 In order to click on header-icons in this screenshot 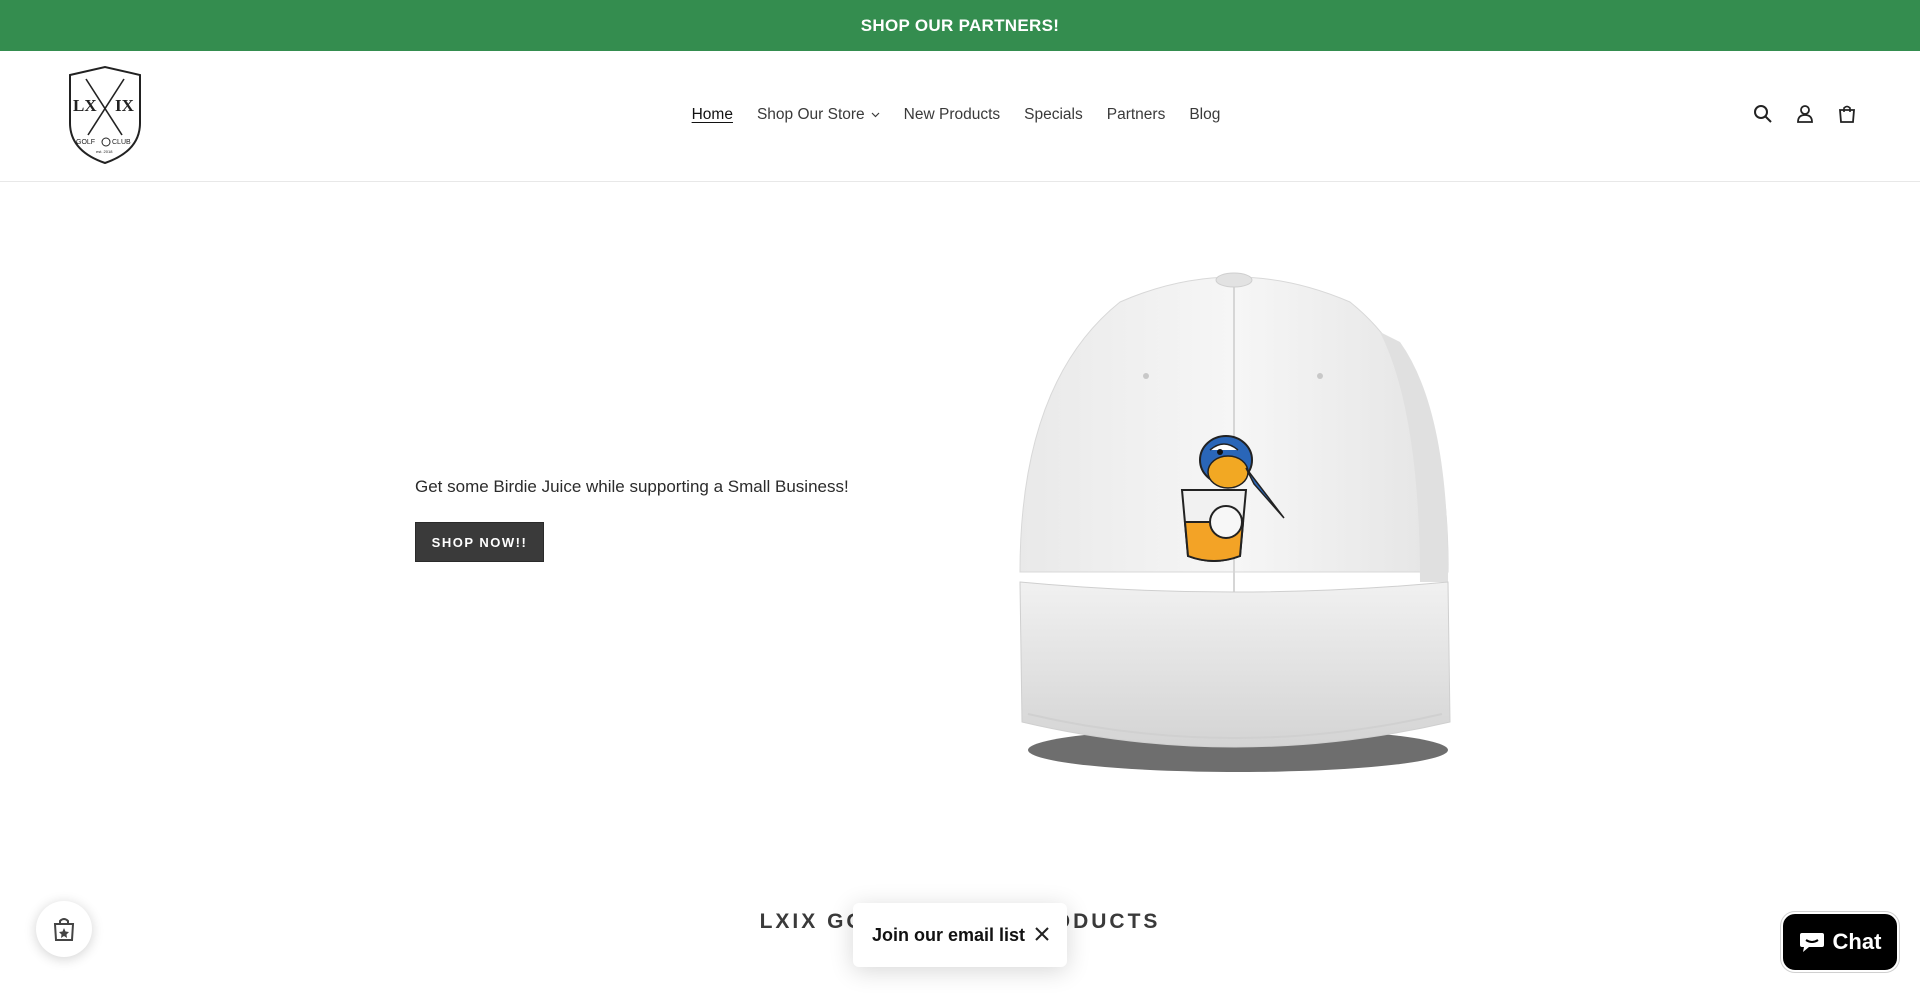, I will do `click(1805, 114)`.